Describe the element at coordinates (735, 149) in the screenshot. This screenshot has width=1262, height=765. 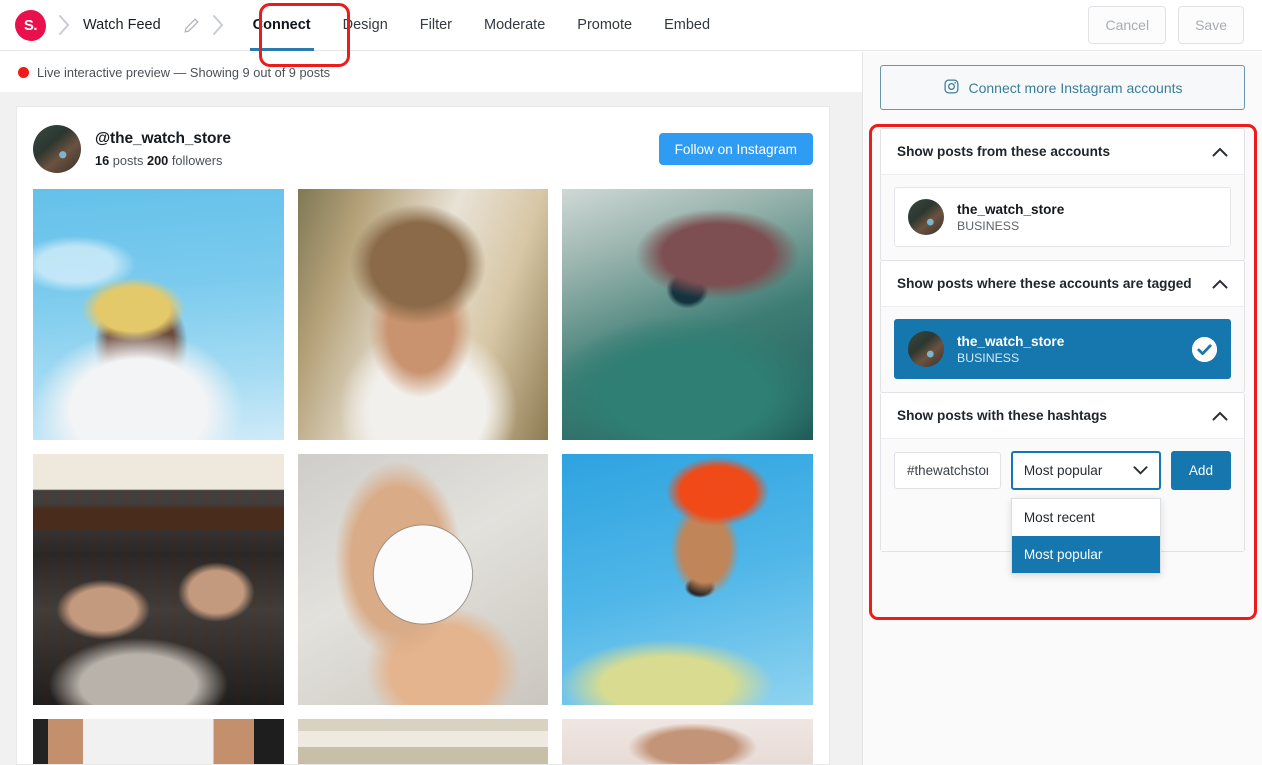
I see `follow-on-instagram-button: Follow on Instagram` at that location.